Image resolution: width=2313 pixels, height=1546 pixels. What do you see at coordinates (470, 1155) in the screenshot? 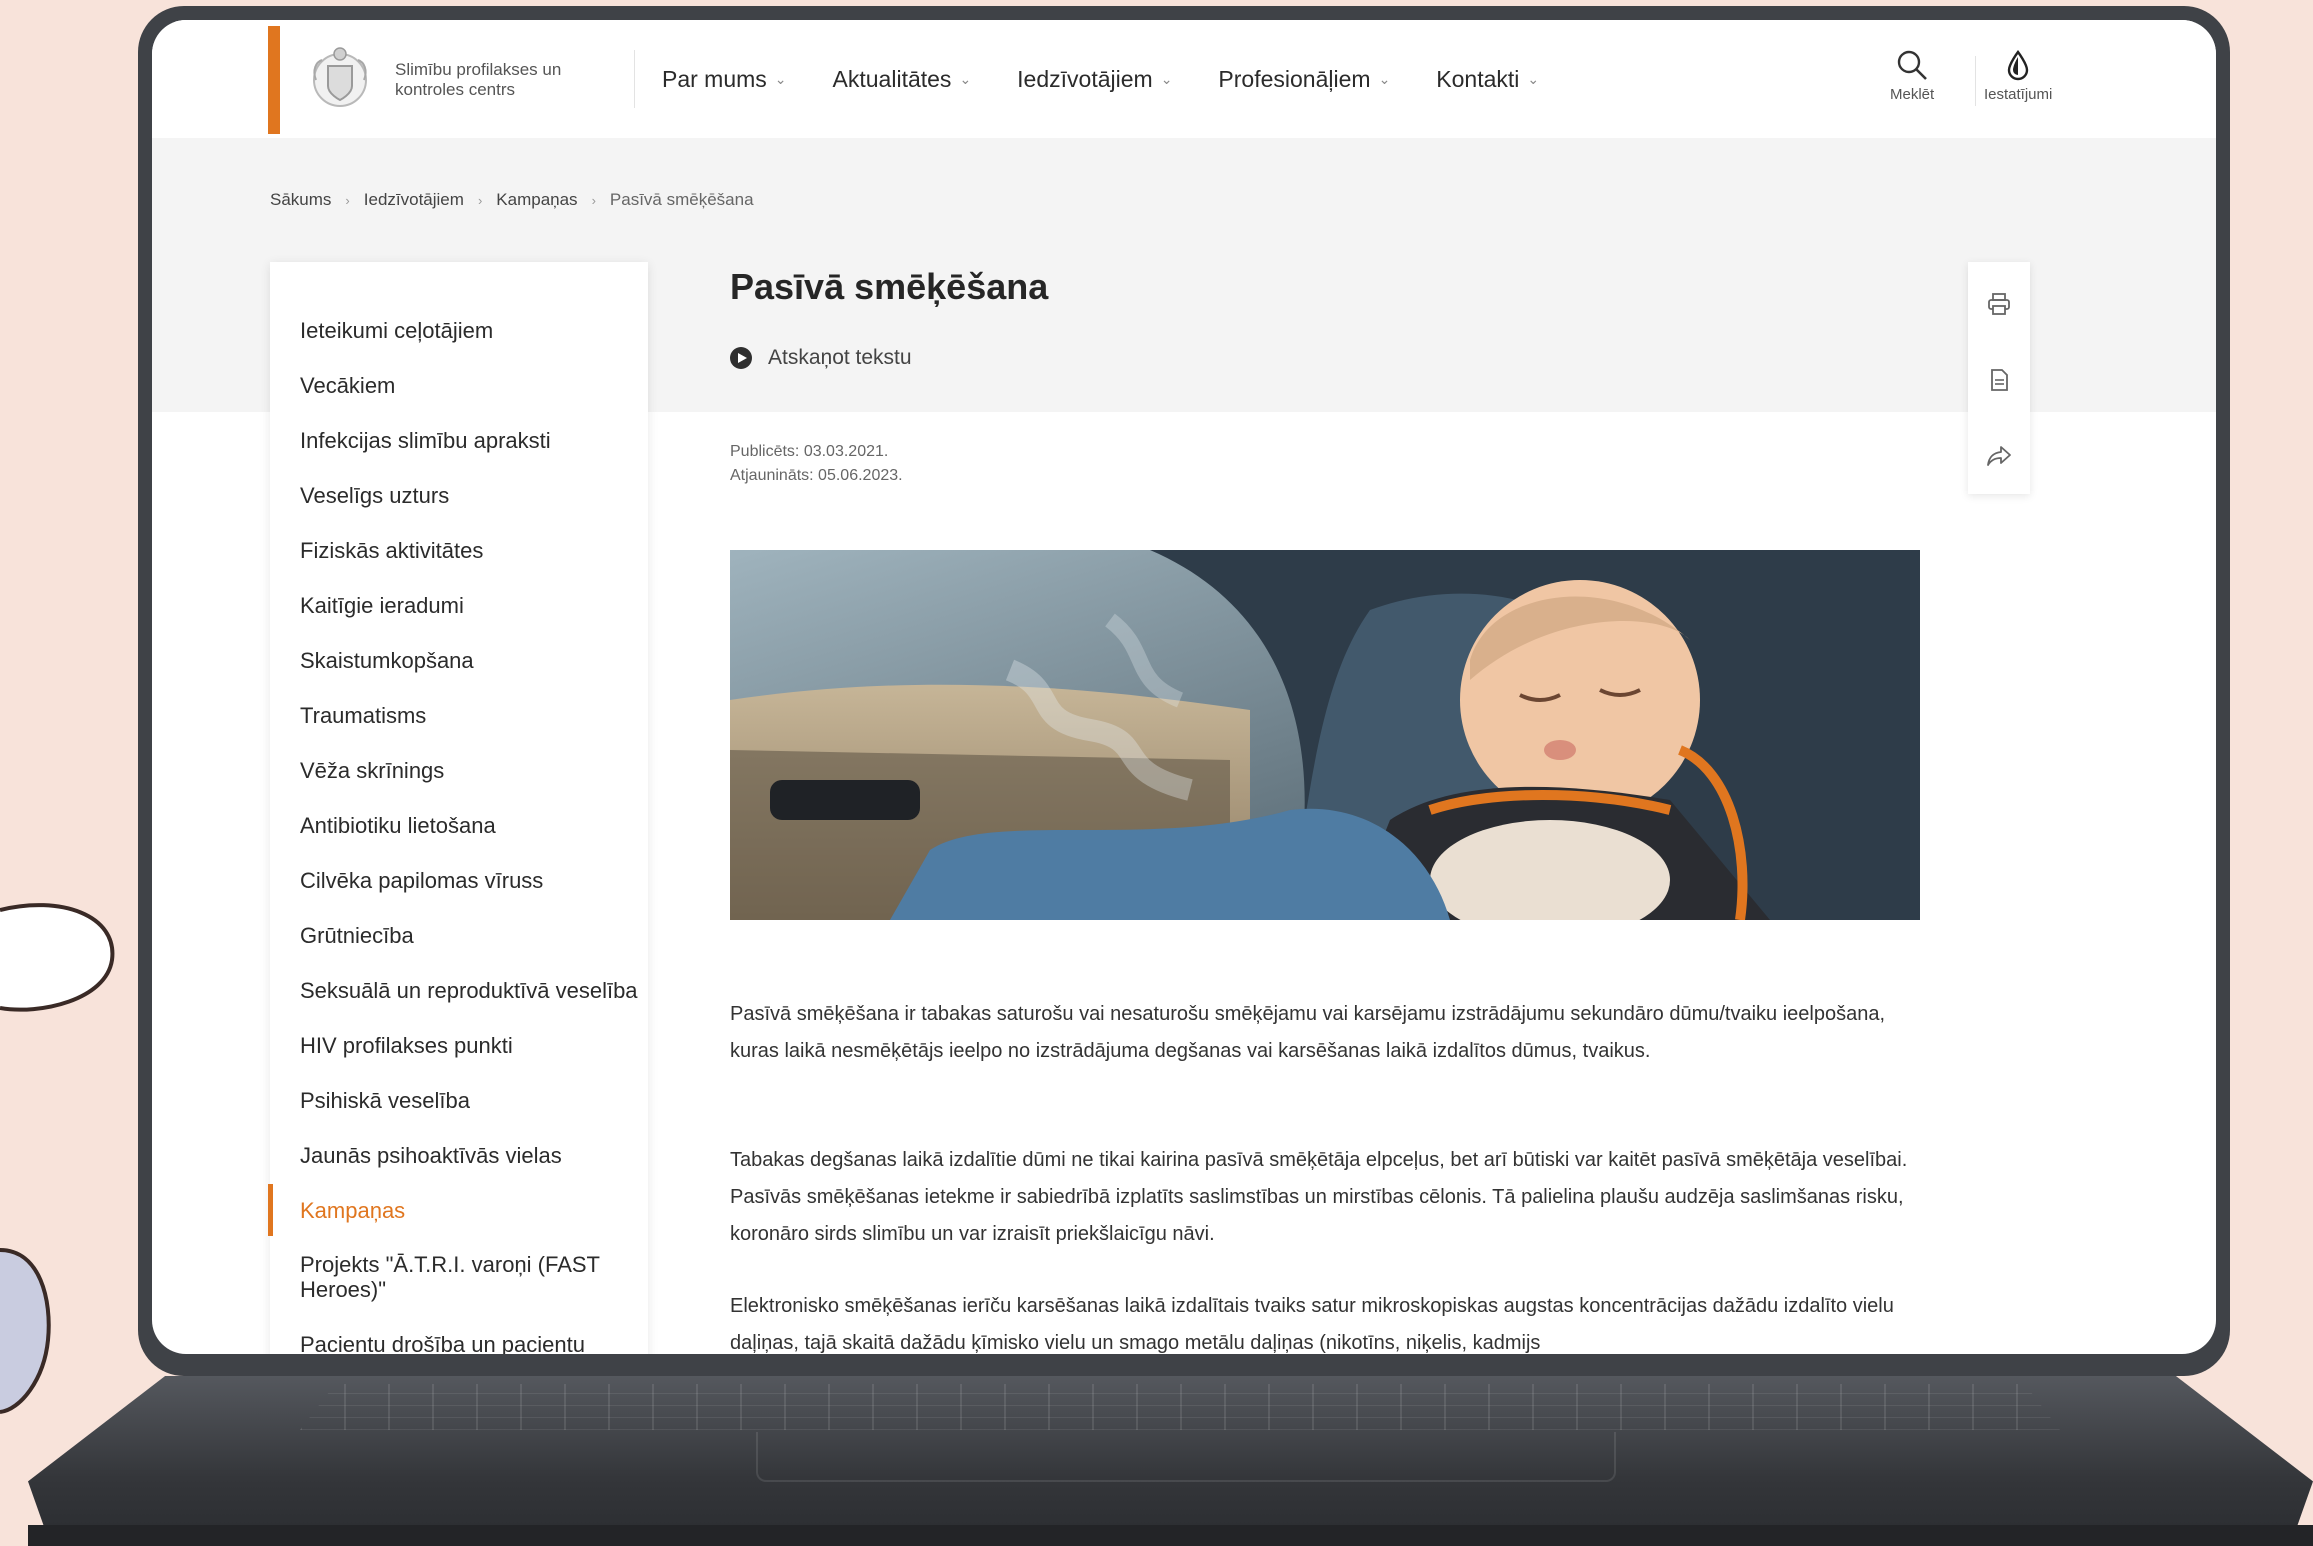
I see `sidebar-item: Jaunās psihoaktīvās vielas` at bounding box center [470, 1155].